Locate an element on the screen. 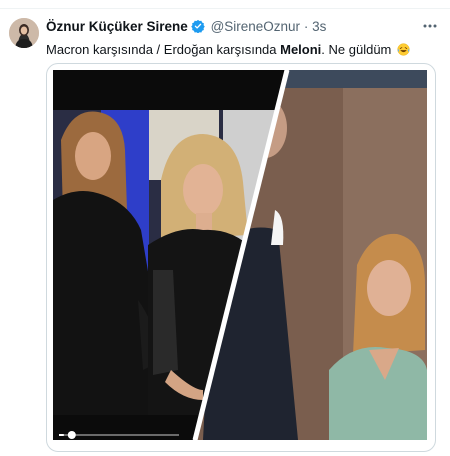  tweet-text-part2: . Ne güldüm is located at coordinates (356, 49).